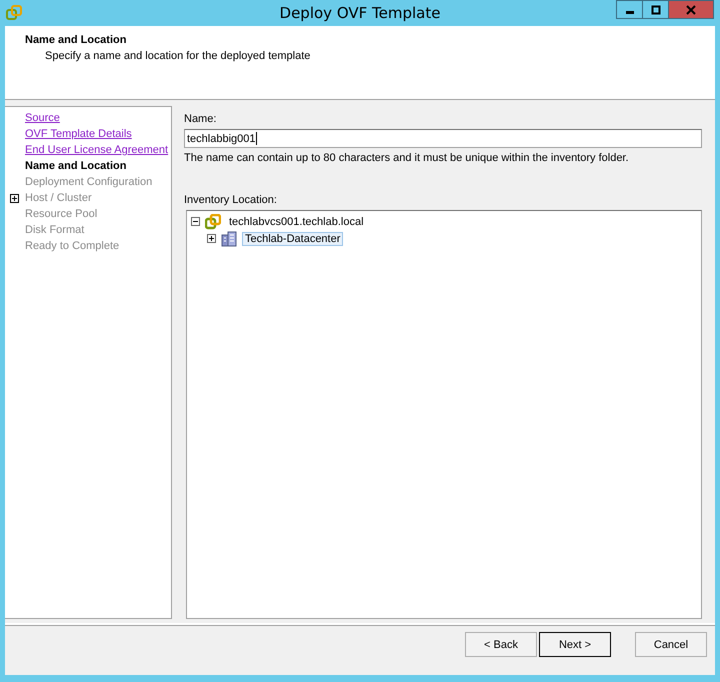 This screenshot has height=682, width=720. I want to click on step-label: Deployment Configuration, so click(88, 182).